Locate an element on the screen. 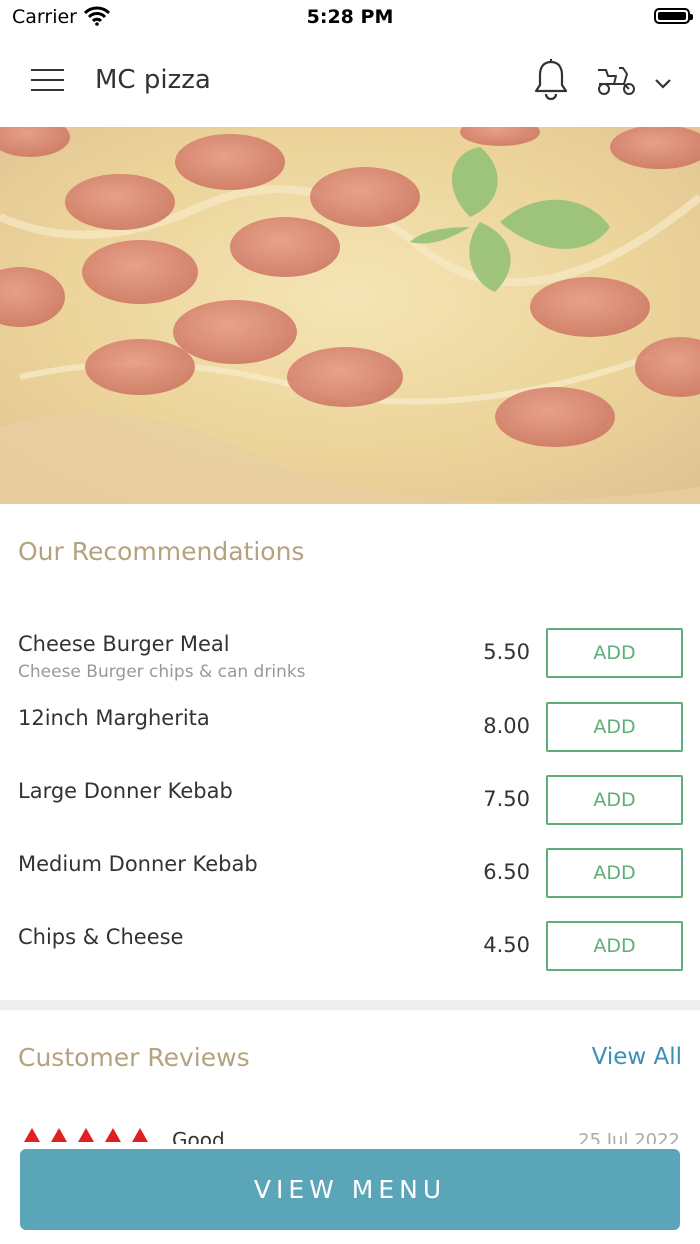 The image size is (700, 1244). item-price: 6.50 is located at coordinates (506, 872).